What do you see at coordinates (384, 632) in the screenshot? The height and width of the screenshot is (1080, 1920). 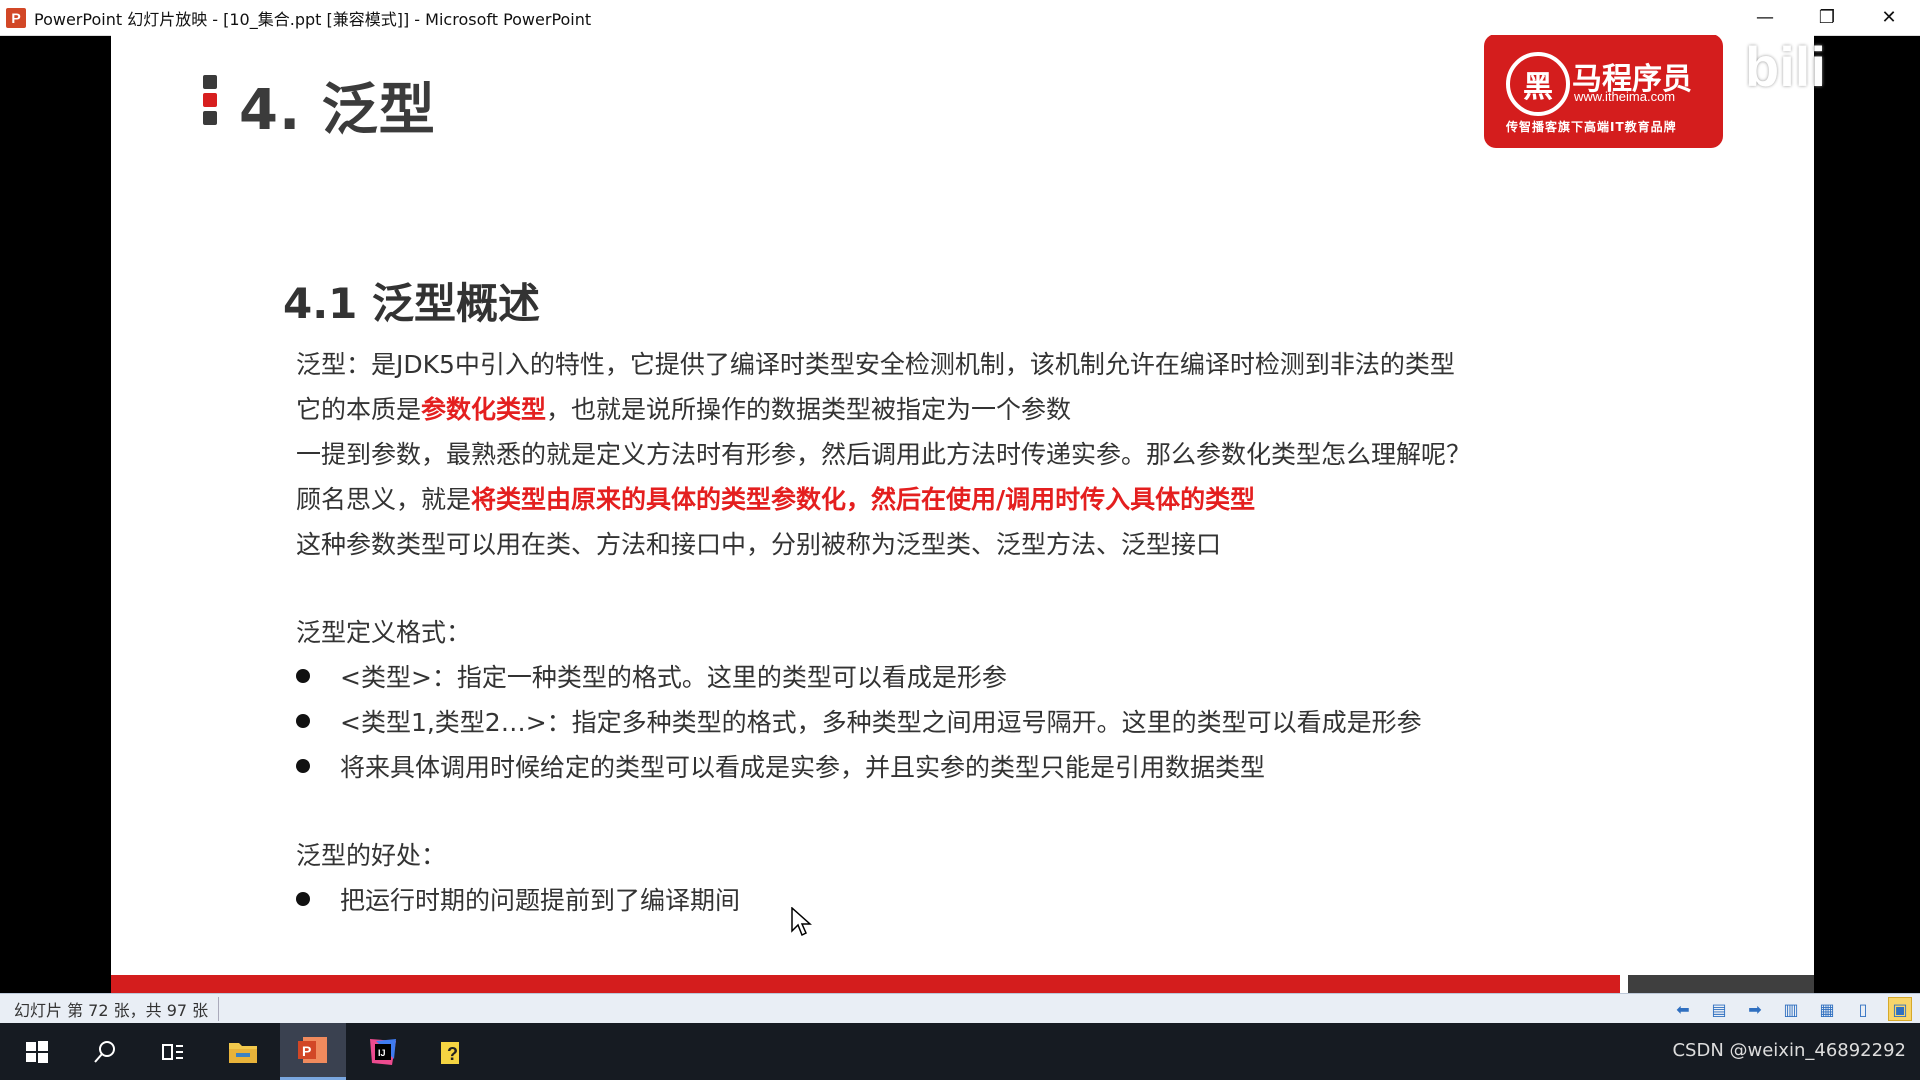 I see `format-label: 泛型定义格式：` at bounding box center [384, 632].